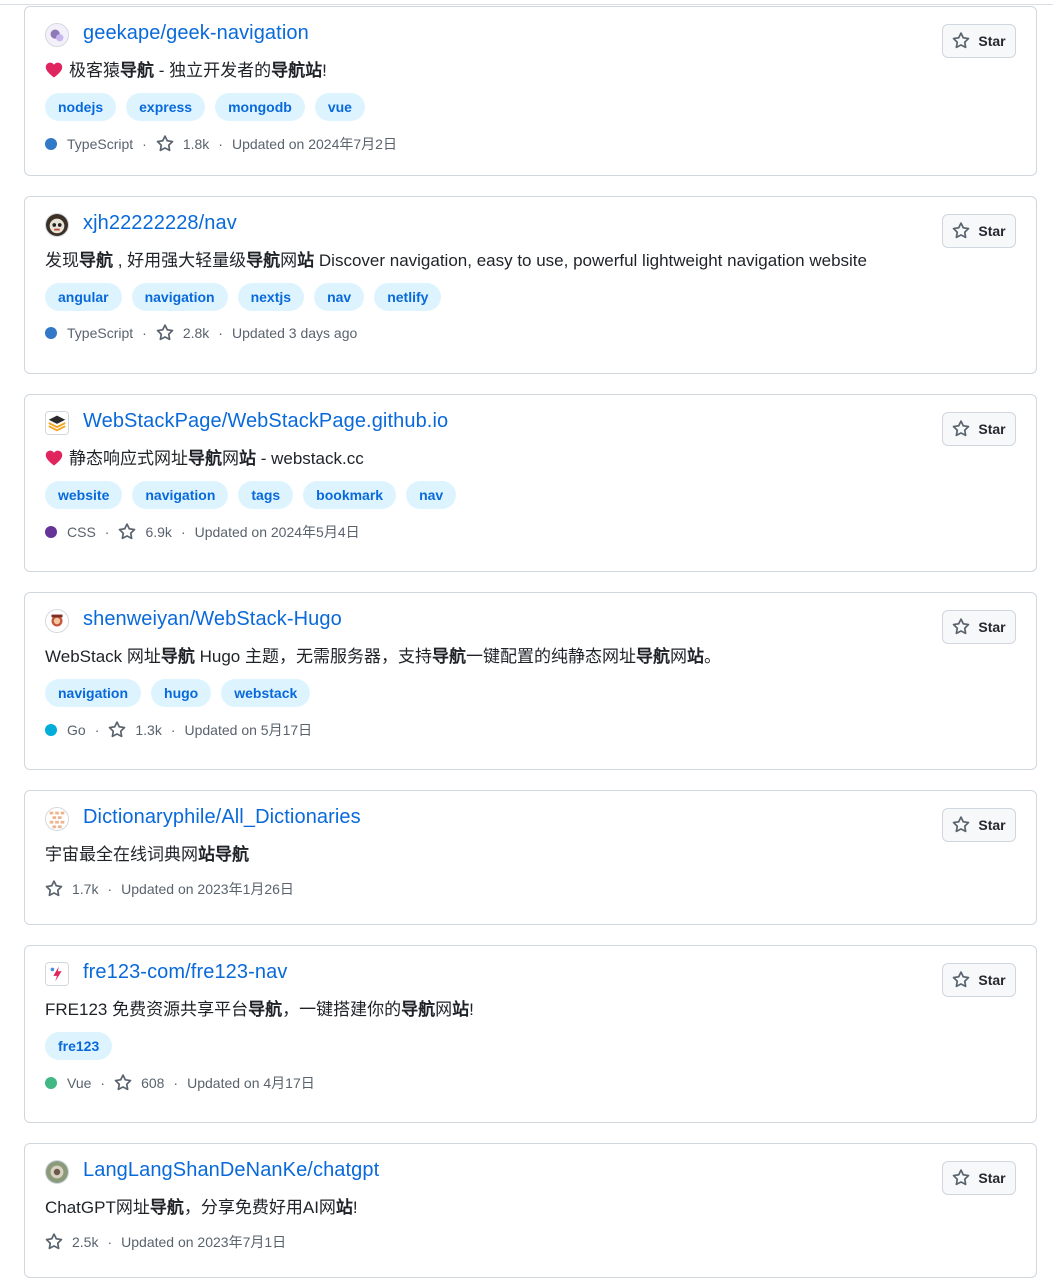 The height and width of the screenshot is (1285, 1053). Describe the element at coordinates (695, 656) in the screenshot. I see `highlighted-text: 站` at that location.